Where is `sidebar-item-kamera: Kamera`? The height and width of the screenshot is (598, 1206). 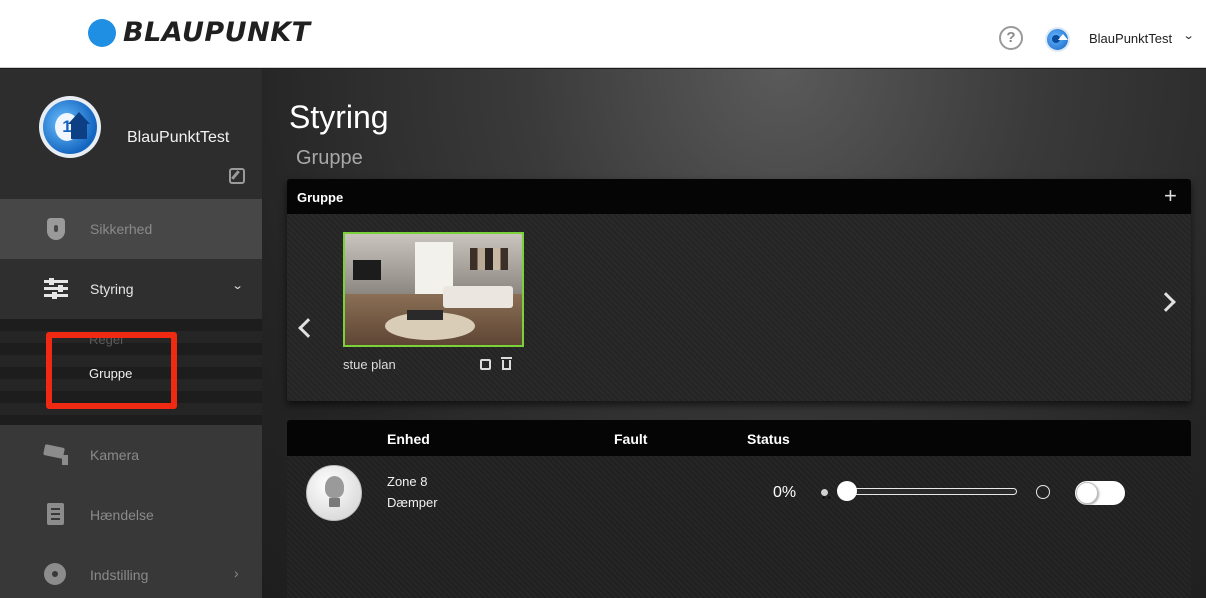 sidebar-item-kamera: Kamera is located at coordinates (131, 455).